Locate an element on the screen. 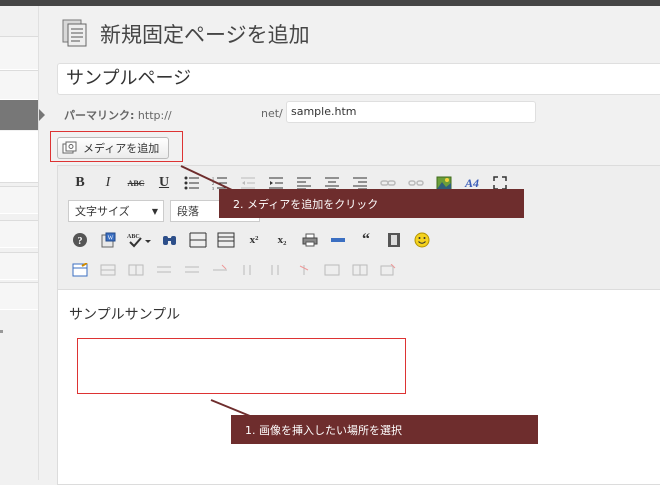 The image size is (660, 485). media-filmstrip-icon is located at coordinates (394, 240).